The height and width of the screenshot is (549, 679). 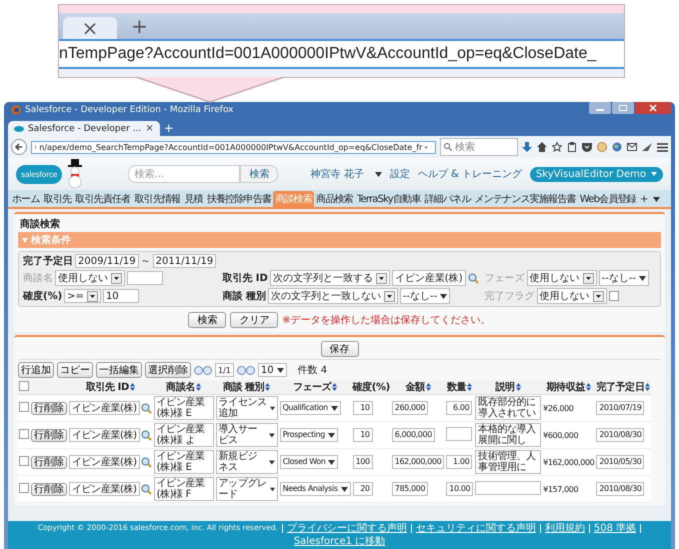 What do you see at coordinates (557, 147) in the screenshot?
I see `star-icon` at bounding box center [557, 147].